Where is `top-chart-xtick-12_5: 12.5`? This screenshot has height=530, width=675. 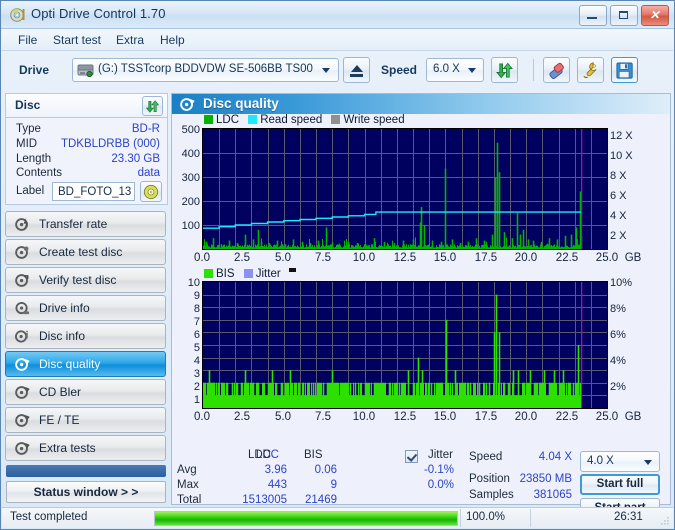
top-chart-xtick-12_5: 12.5 is located at coordinates (405, 258).